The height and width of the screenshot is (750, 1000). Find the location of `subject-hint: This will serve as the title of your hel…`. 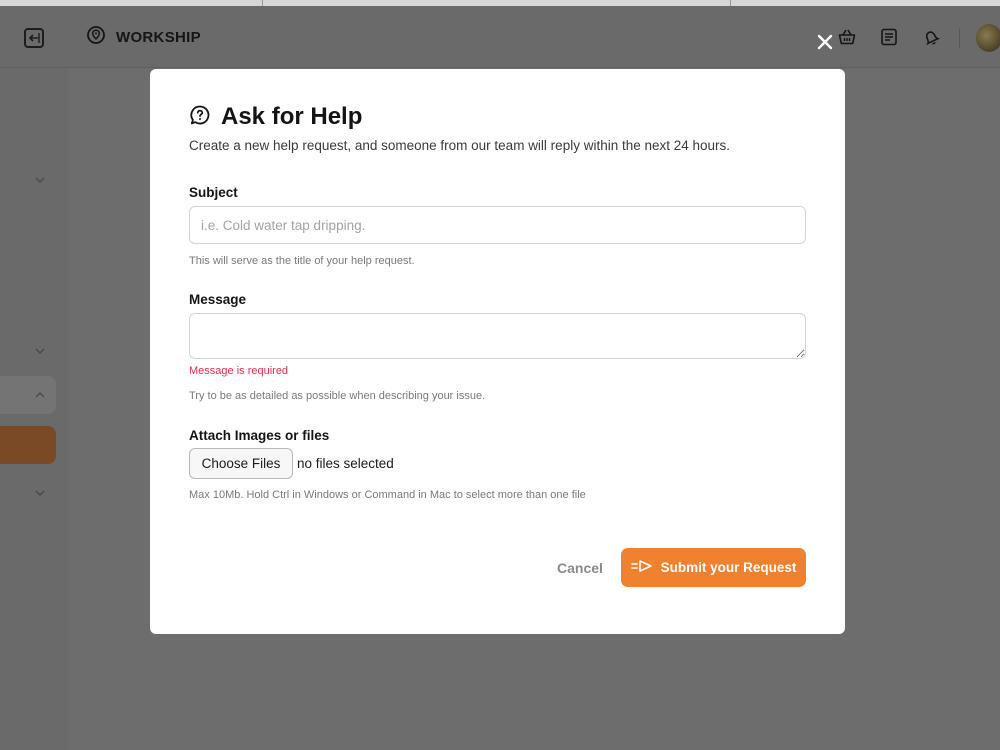

subject-hint: This will serve as the title of your hel… is located at coordinates (302, 261).